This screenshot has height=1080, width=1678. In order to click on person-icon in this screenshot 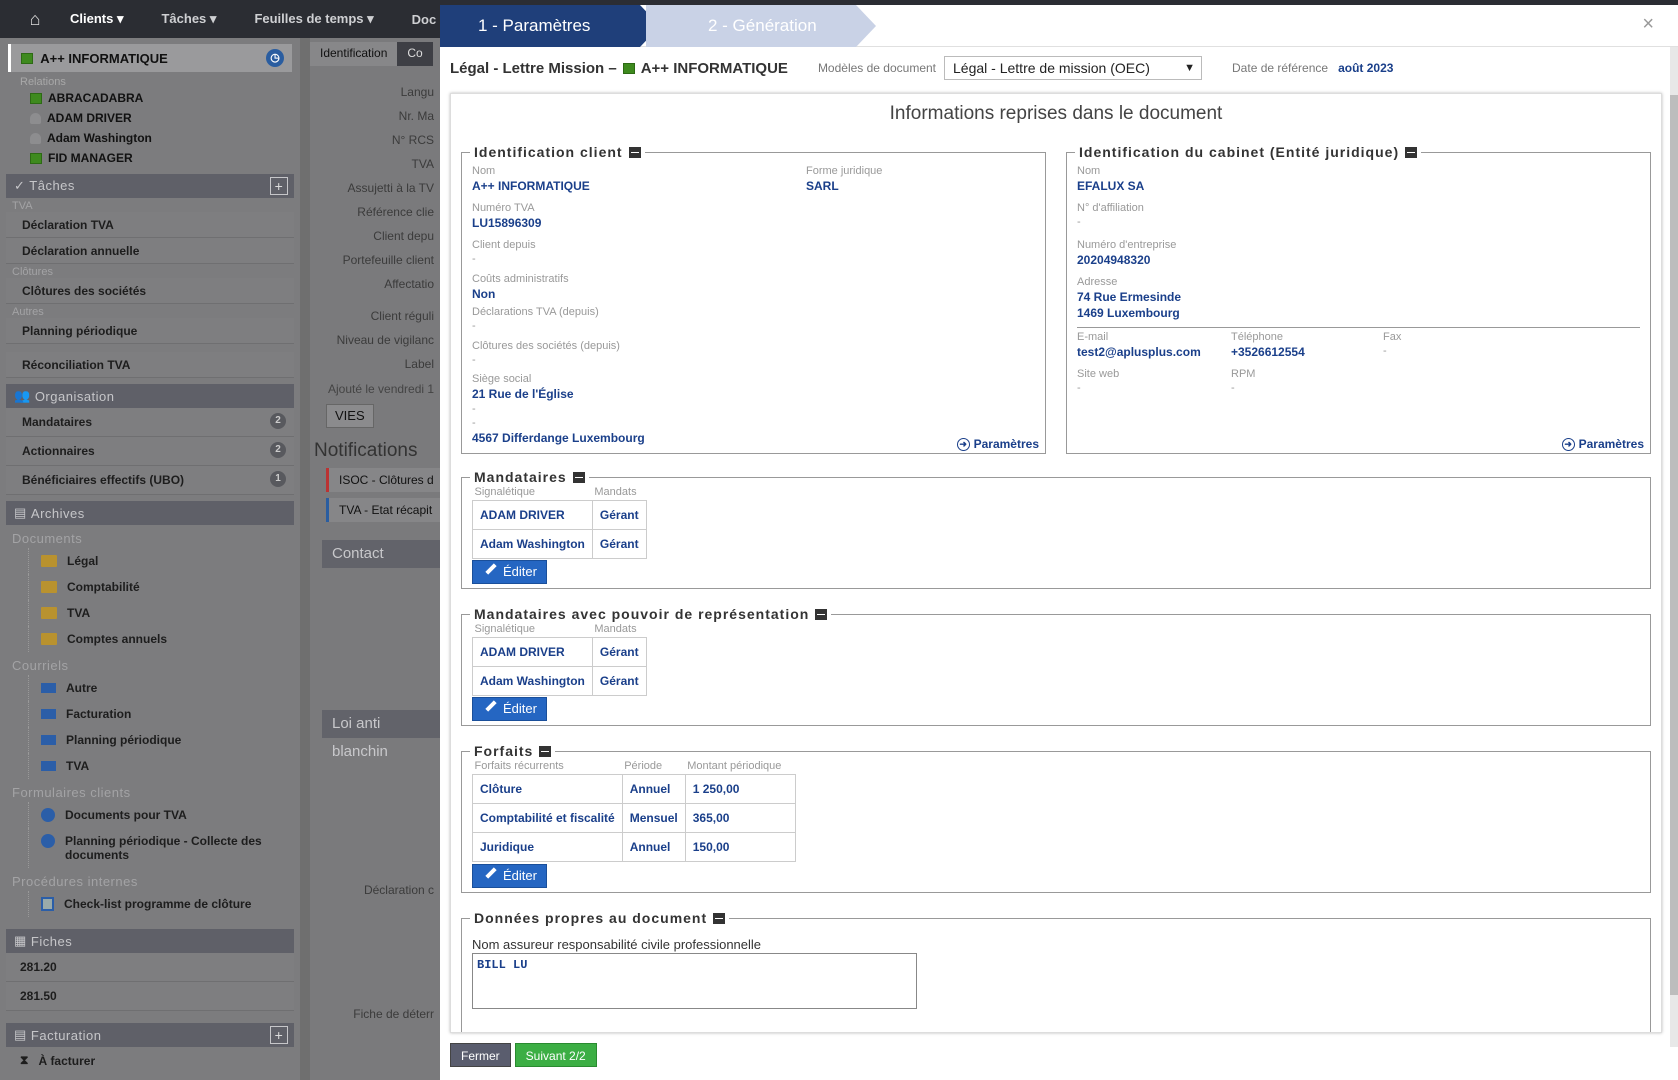, I will do `click(35, 138)`.